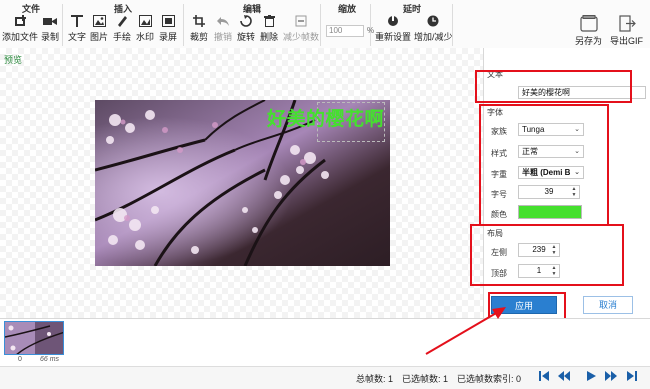 This screenshot has height=389, width=650. What do you see at coordinates (168, 21) in the screenshot?
I see `screen-record-icon` at bounding box center [168, 21].